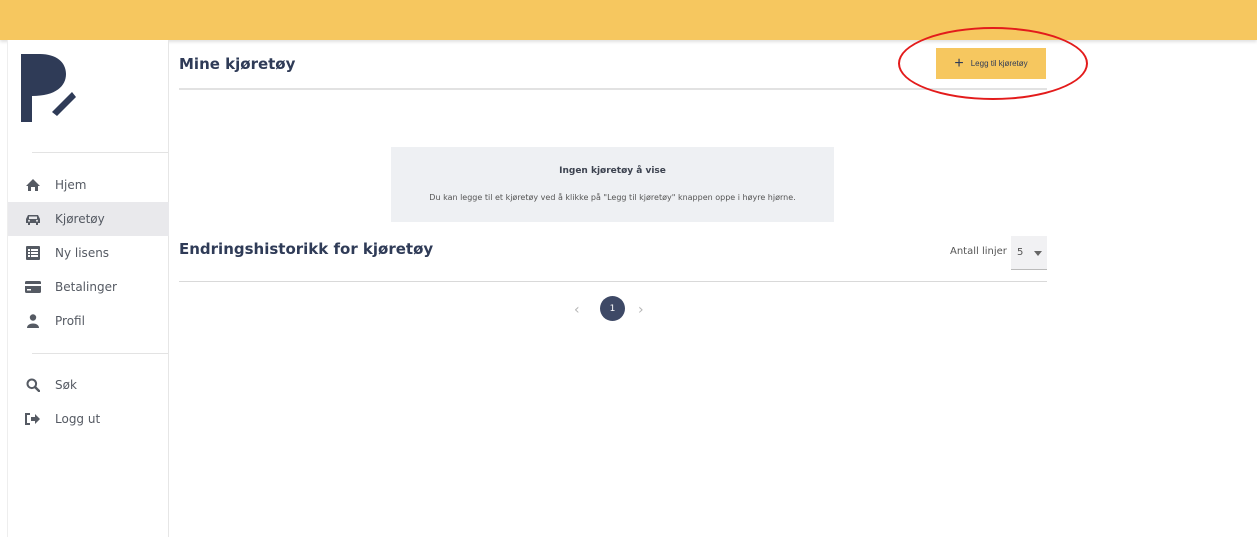 This screenshot has width=1257, height=537. What do you see at coordinates (628, 20) in the screenshot?
I see `top-bar` at bounding box center [628, 20].